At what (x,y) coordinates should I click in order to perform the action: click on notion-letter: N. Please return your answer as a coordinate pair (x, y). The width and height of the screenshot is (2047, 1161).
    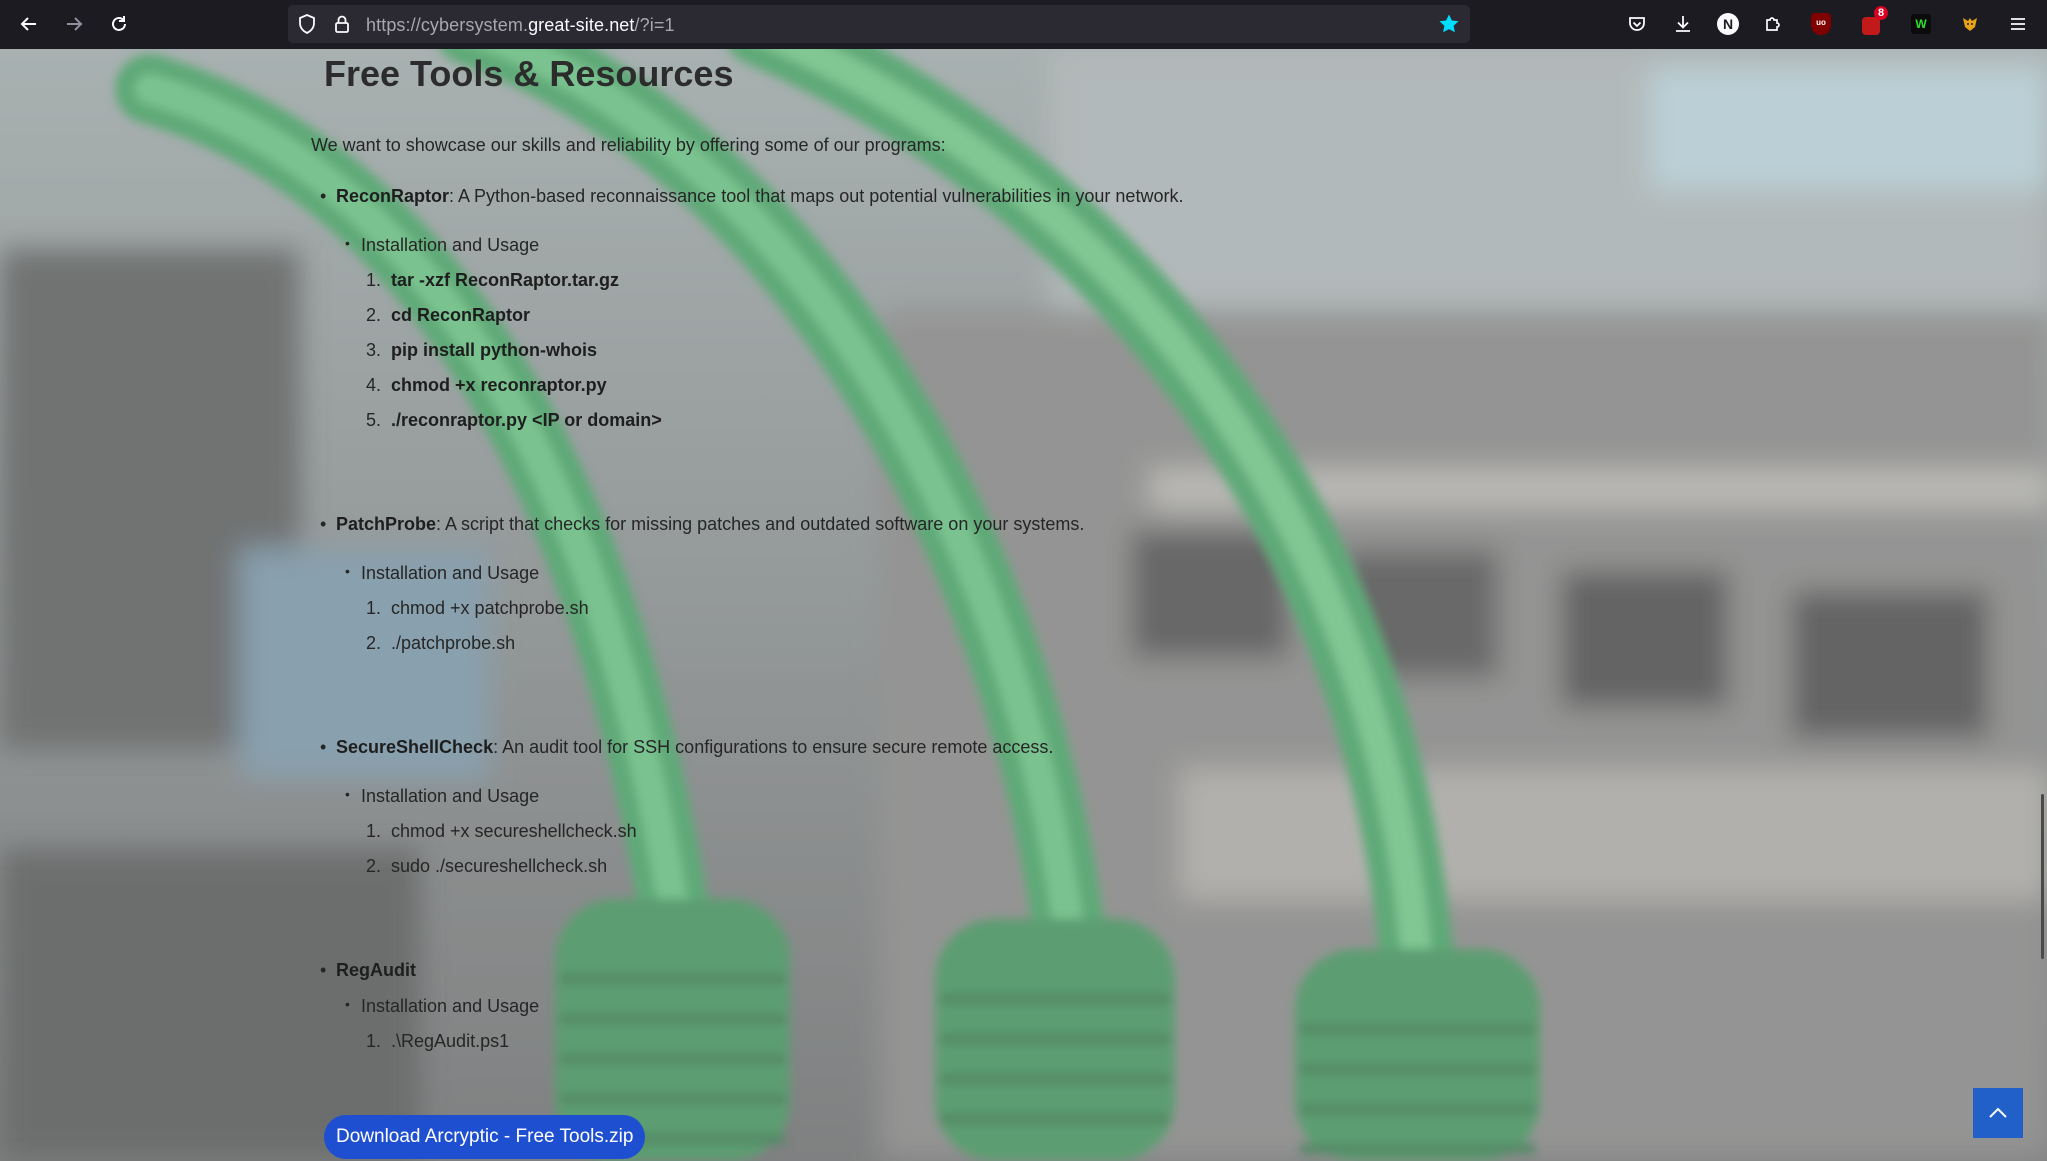
    Looking at the image, I should click on (1728, 24).